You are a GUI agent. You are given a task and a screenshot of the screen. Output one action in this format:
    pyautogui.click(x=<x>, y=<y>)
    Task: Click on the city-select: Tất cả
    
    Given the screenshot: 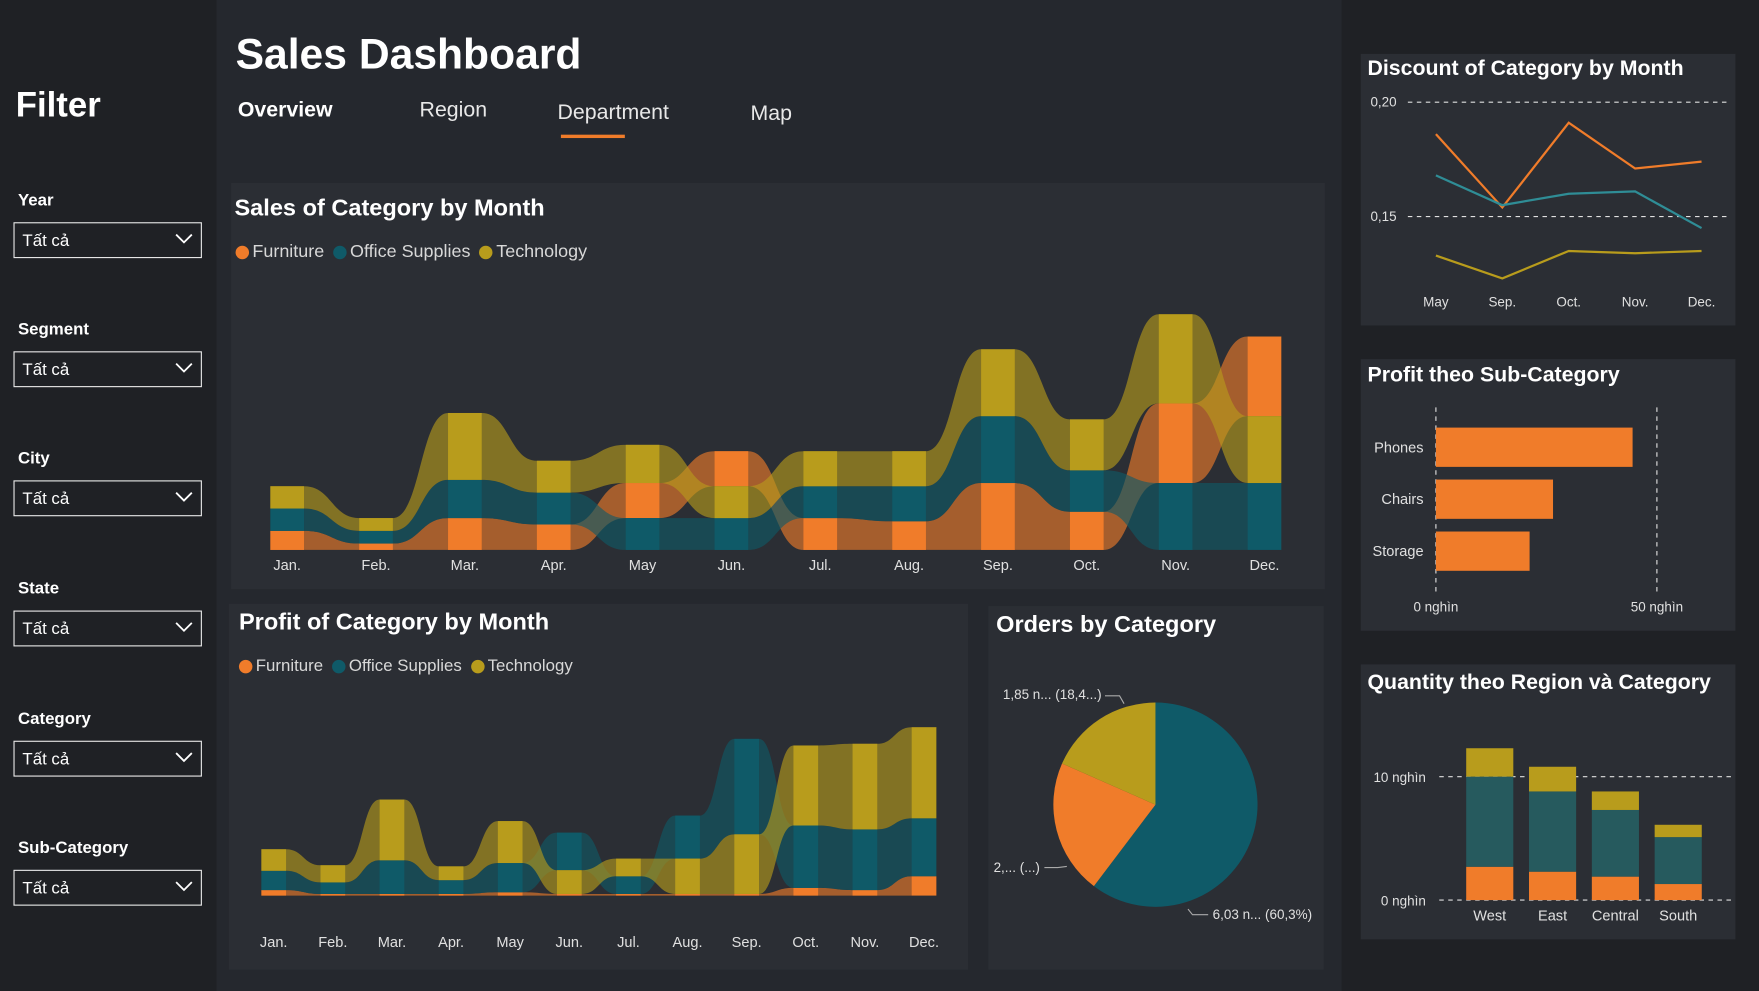 What is the action you would take?
    pyautogui.click(x=107, y=498)
    